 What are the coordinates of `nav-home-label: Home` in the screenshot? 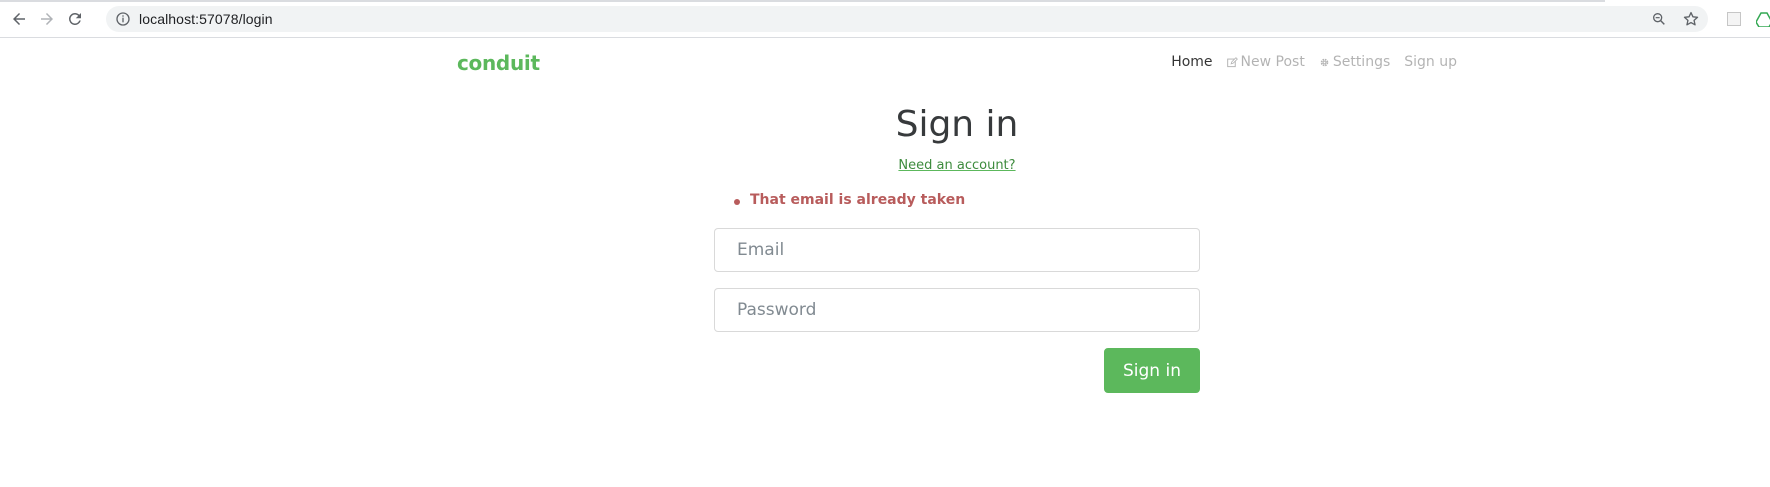 It's located at (1192, 62).